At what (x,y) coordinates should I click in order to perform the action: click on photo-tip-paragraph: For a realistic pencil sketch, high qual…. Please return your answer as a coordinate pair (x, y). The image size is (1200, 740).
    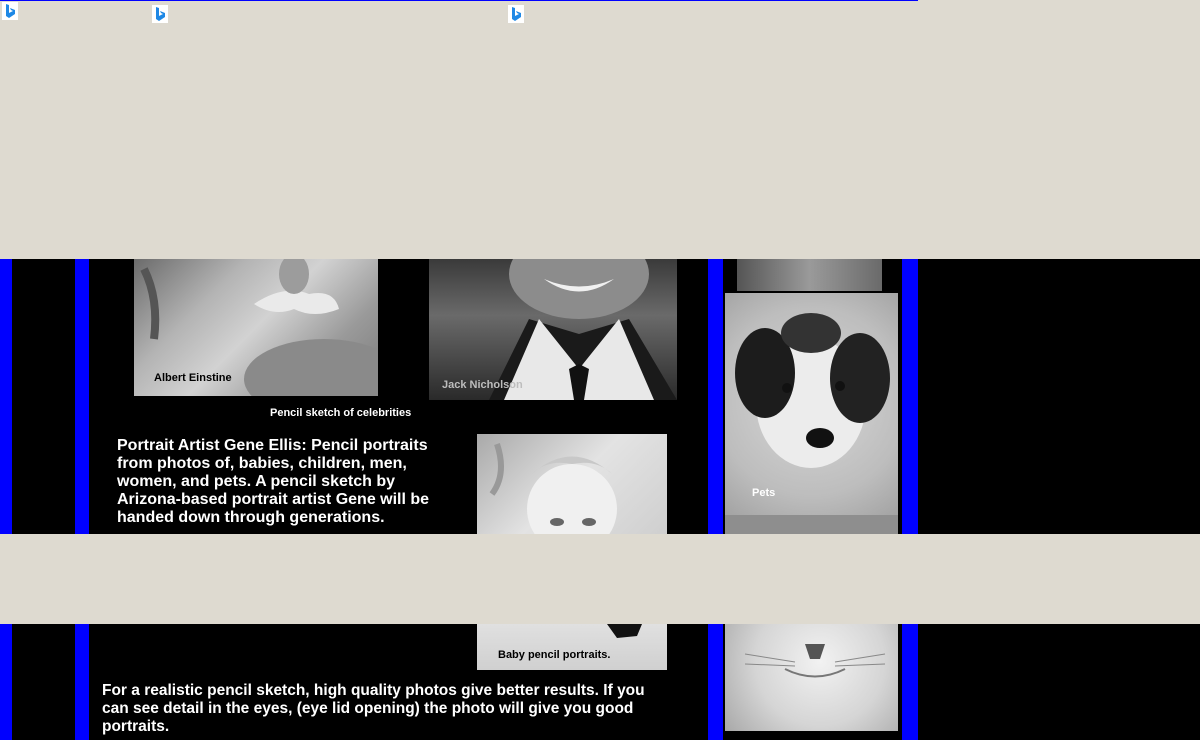
    Looking at the image, I should click on (373, 708).